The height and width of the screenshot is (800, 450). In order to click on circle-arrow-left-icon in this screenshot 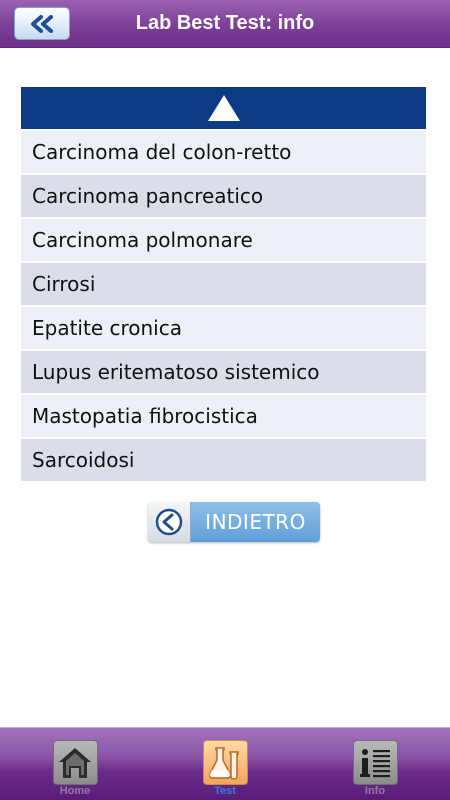, I will do `click(169, 522)`.